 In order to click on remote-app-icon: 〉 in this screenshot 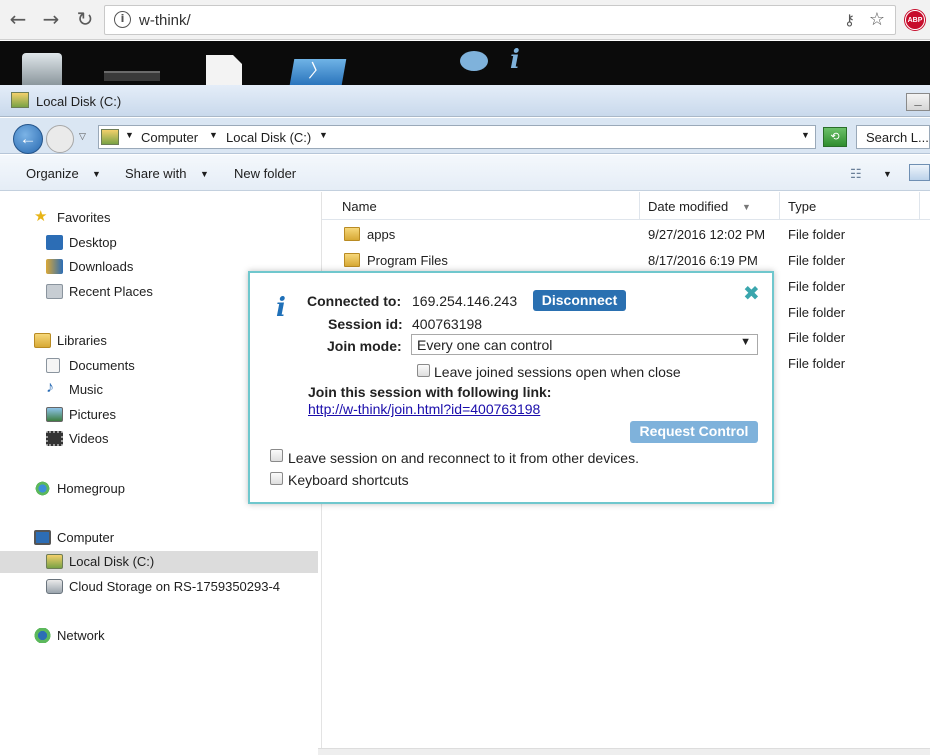, I will do `click(318, 72)`.